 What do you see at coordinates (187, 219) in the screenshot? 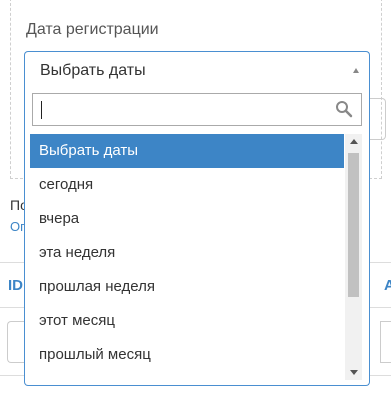
I see `option-yesterday: вчера` at bounding box center [187, 219].